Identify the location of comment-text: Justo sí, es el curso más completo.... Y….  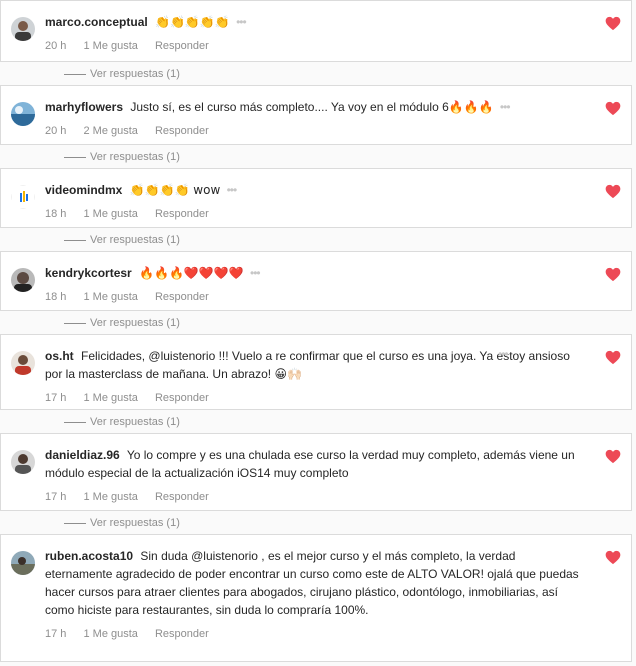
(312, 107).